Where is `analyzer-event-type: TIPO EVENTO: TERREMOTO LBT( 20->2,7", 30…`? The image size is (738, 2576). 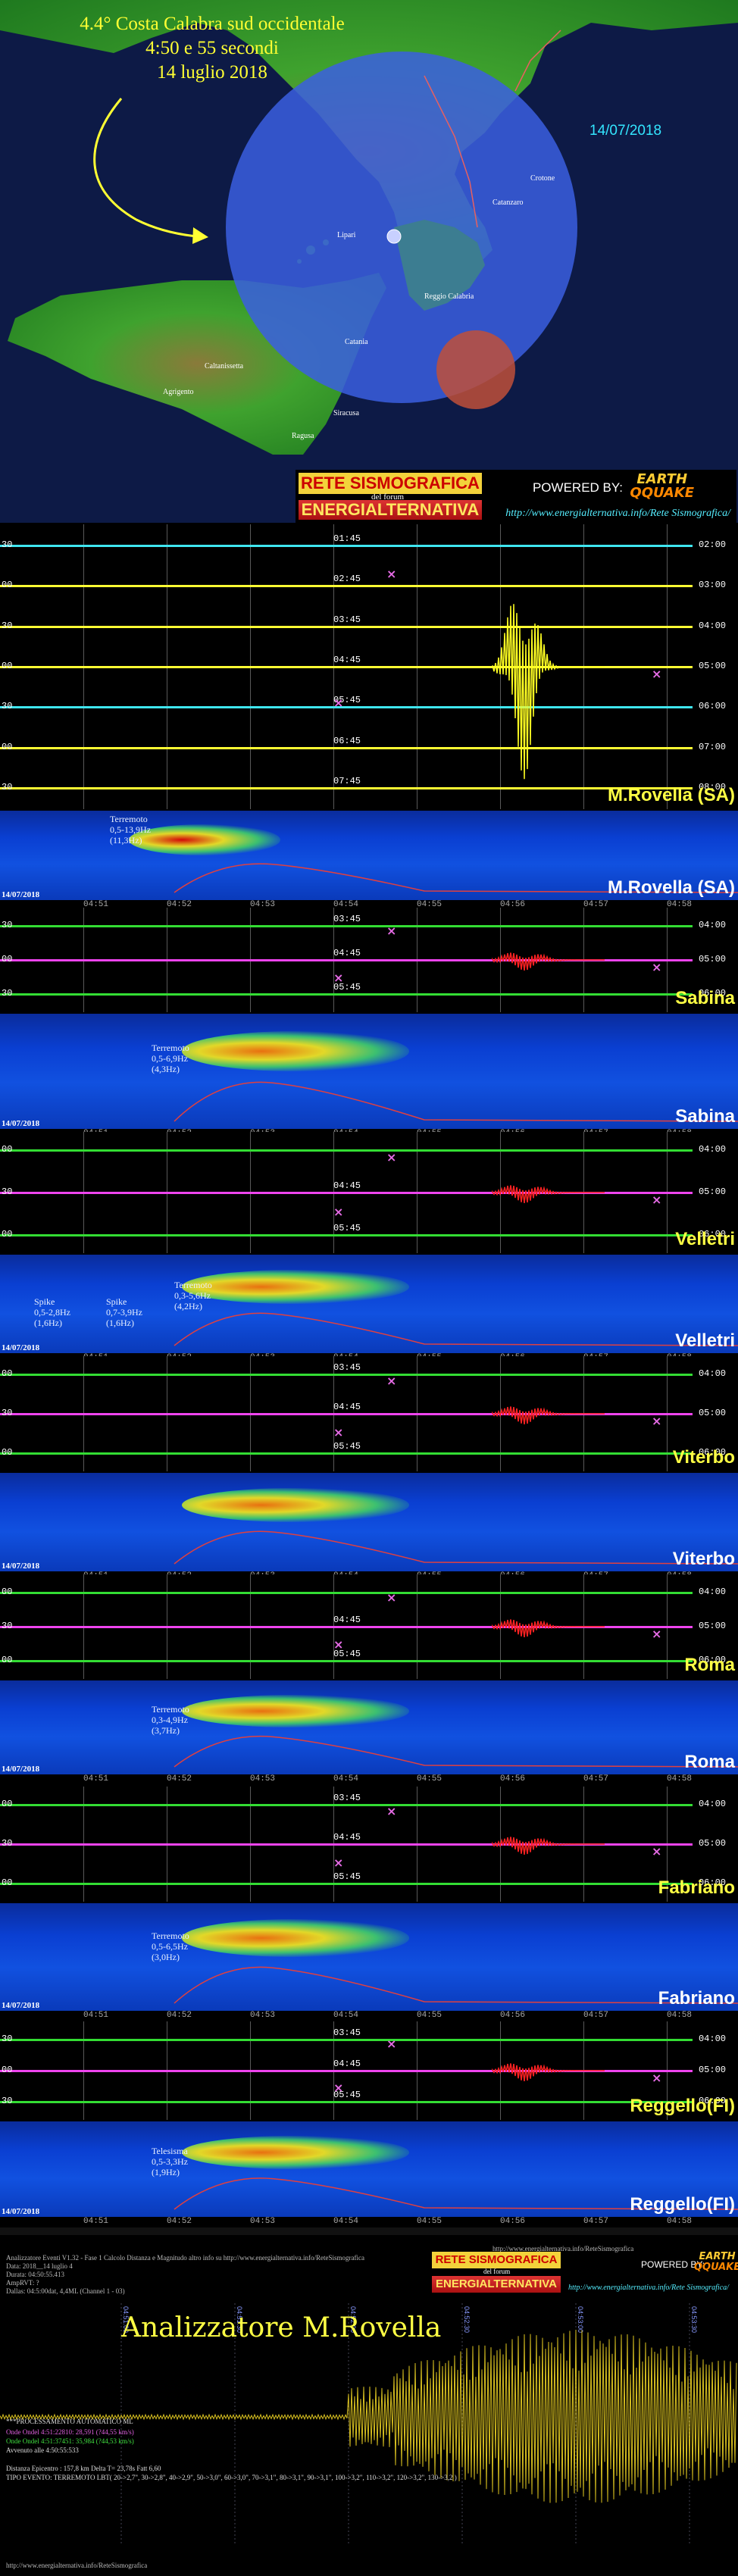 analyzer-event-type: TIPO EVENTO: TERREMOTO LBT( 20->2,7", 30… is located at coordinates (231, 2477).